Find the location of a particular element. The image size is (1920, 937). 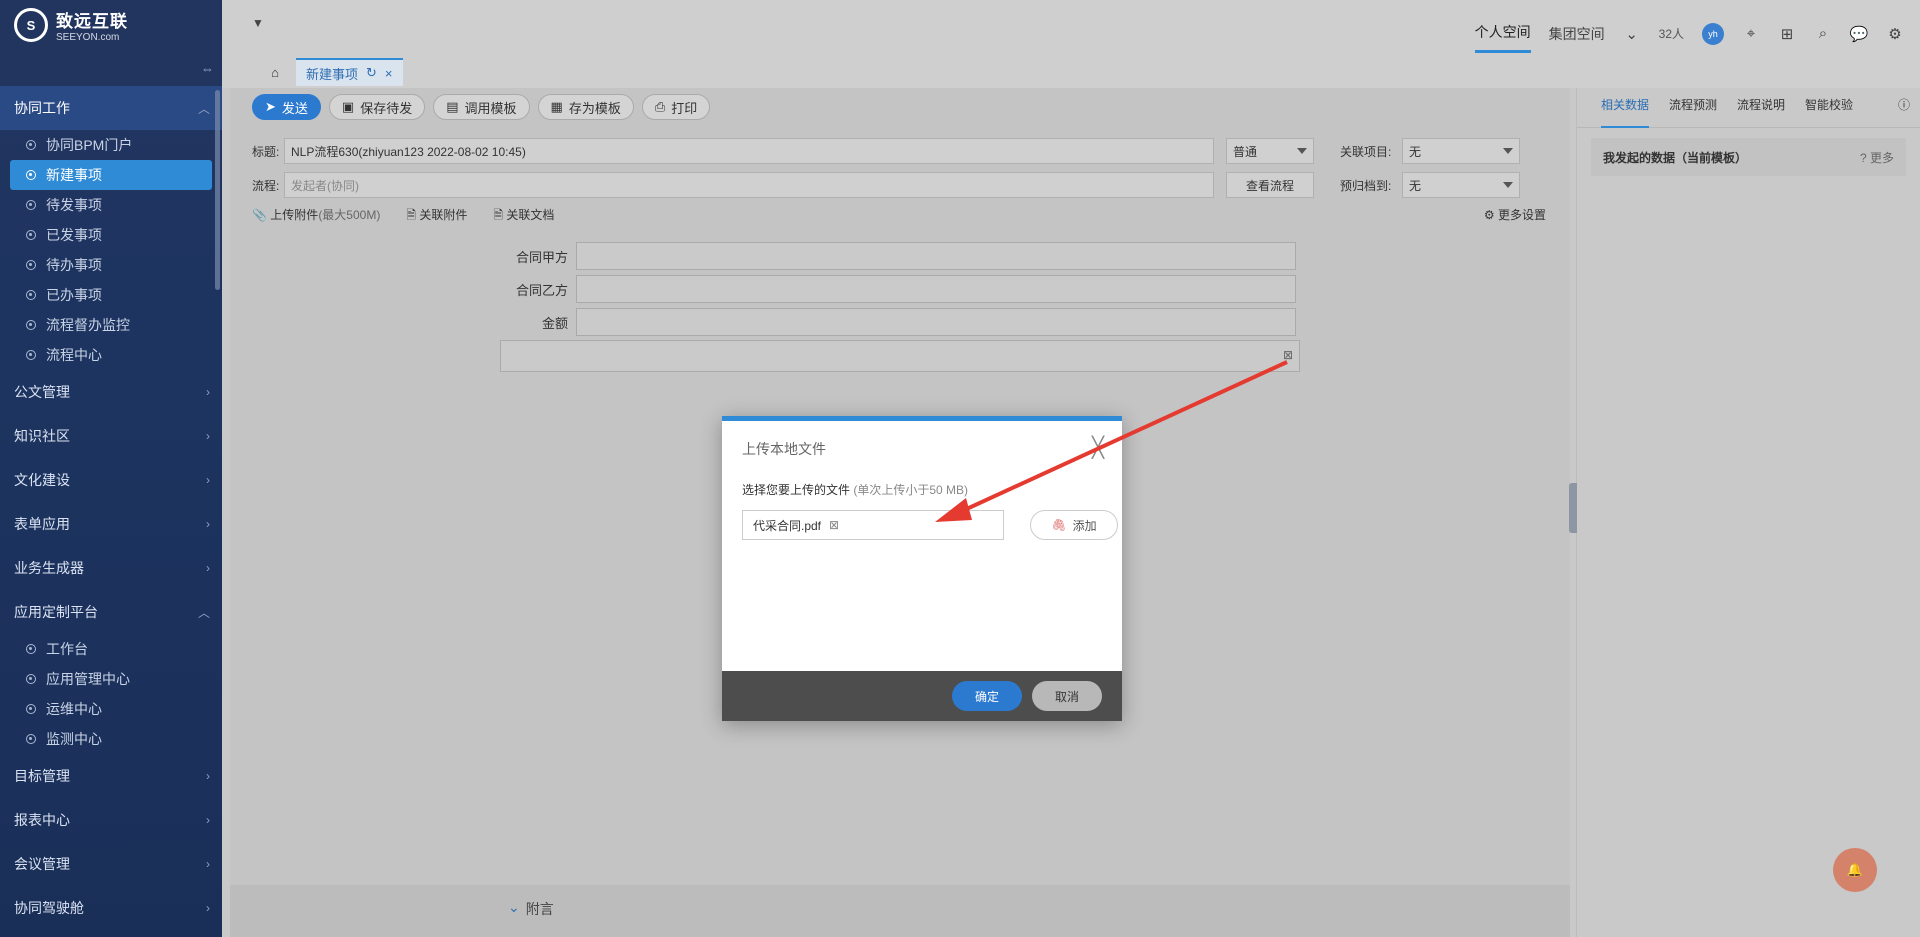

flow-label: 流程: is located at coordinates (266, 185).